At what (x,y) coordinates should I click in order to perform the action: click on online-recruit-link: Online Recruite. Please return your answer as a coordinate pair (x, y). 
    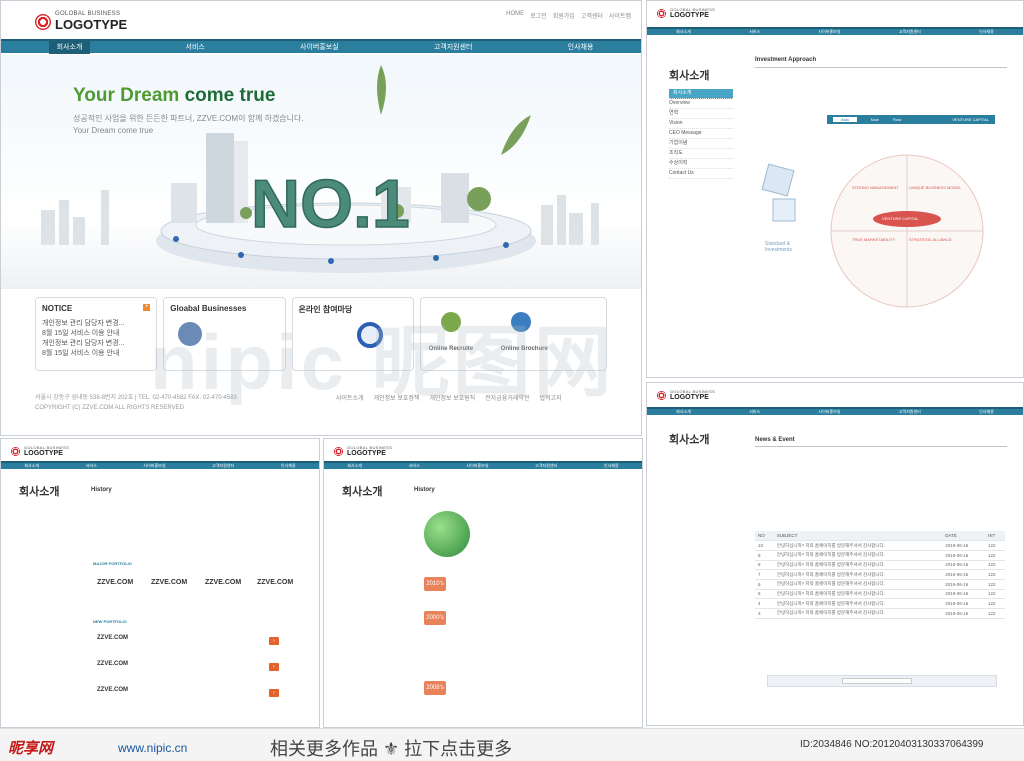
    Looking at the image, I should click on (451, 349).